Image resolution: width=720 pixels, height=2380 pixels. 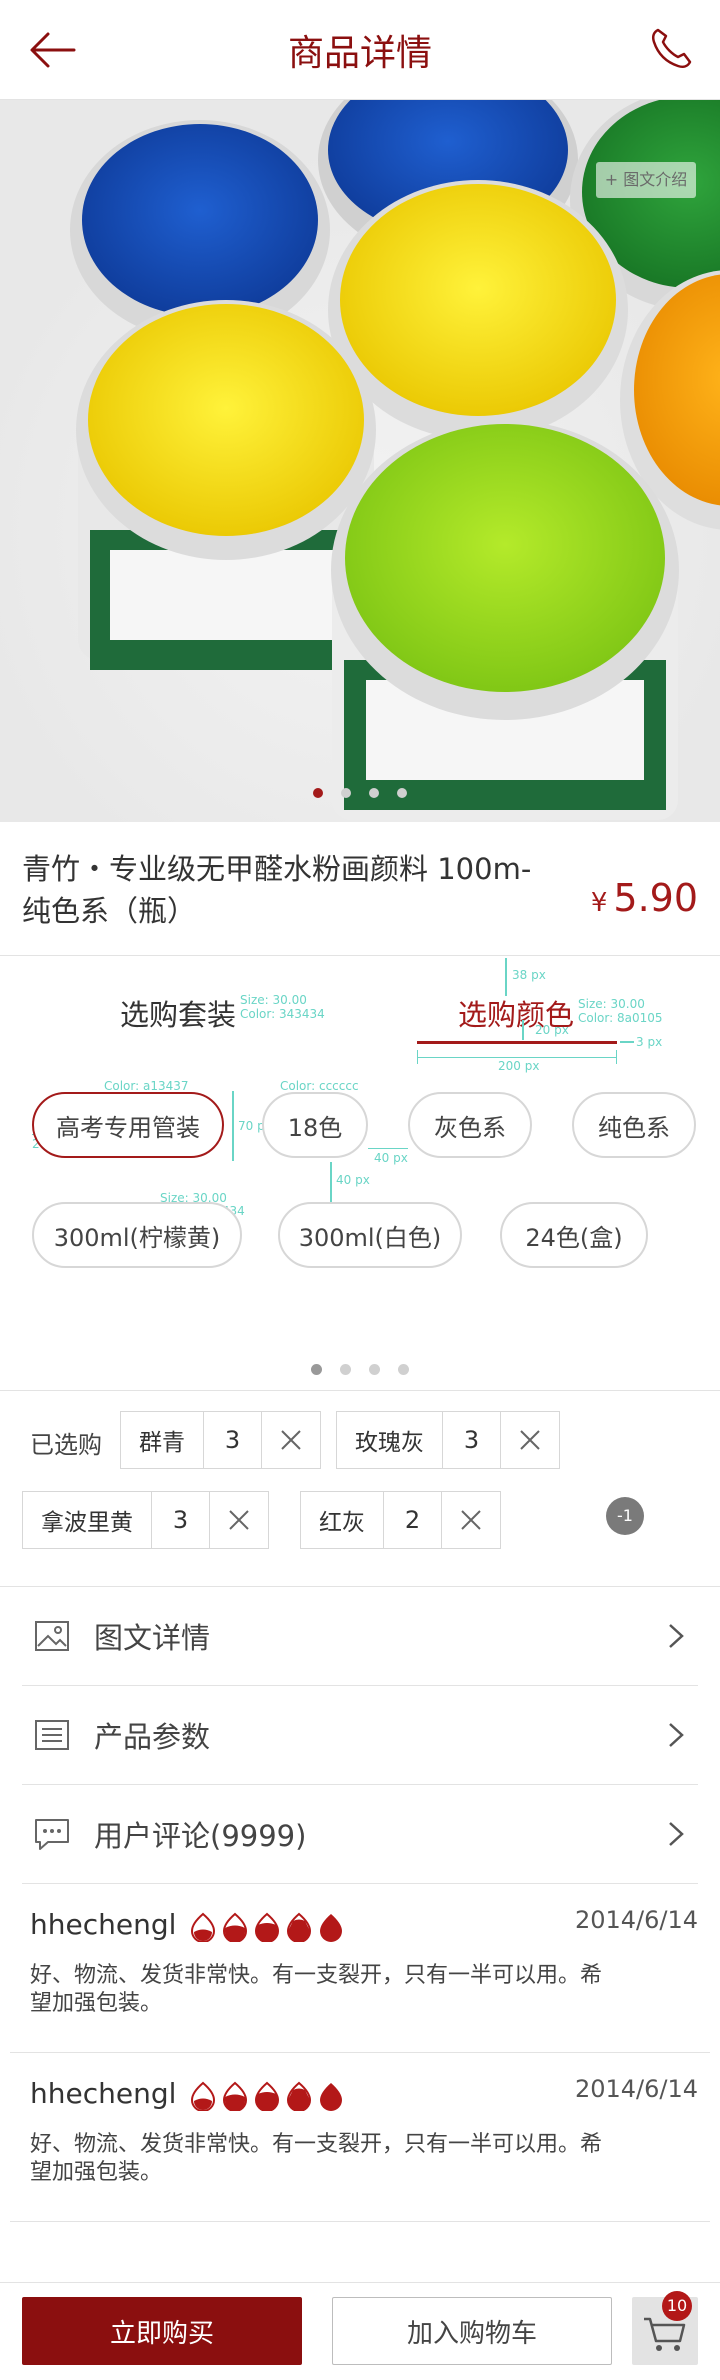 I want to click on selected-chip: 玫瑰灰 3, so click(x=448, y=1440).